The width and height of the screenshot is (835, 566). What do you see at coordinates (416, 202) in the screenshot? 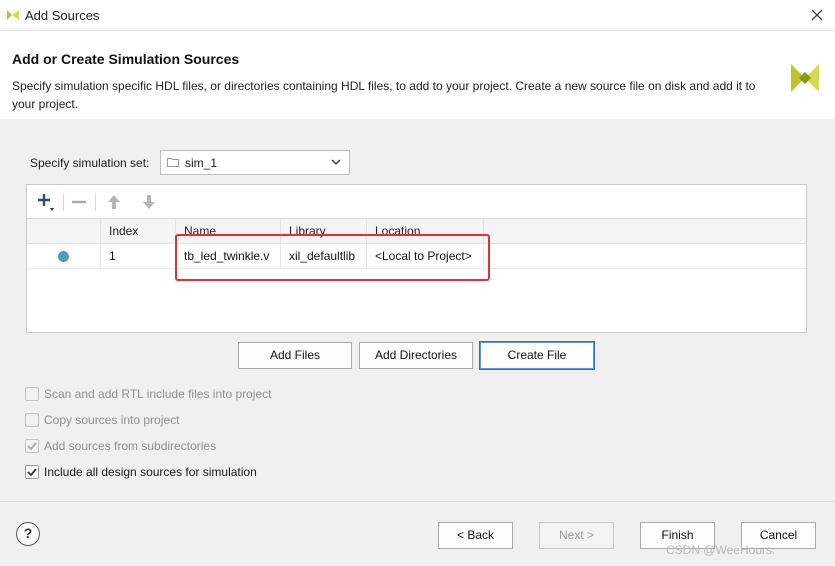
I see `sources-toolbar` at bounding box center [416, 202].